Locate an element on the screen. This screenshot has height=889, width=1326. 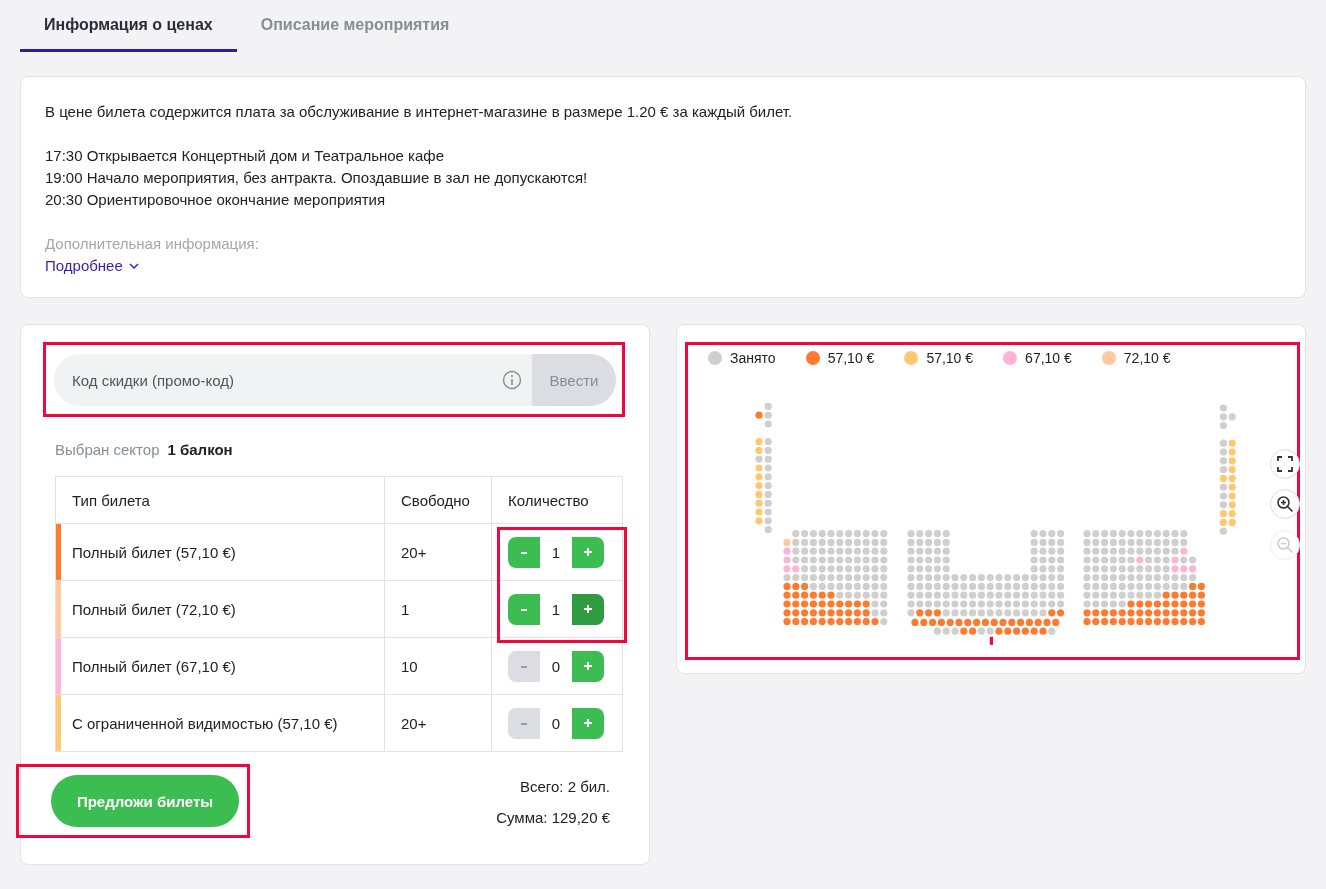
table-cell: Полный билет (72,10 €) is located at coordinates (220, 609).